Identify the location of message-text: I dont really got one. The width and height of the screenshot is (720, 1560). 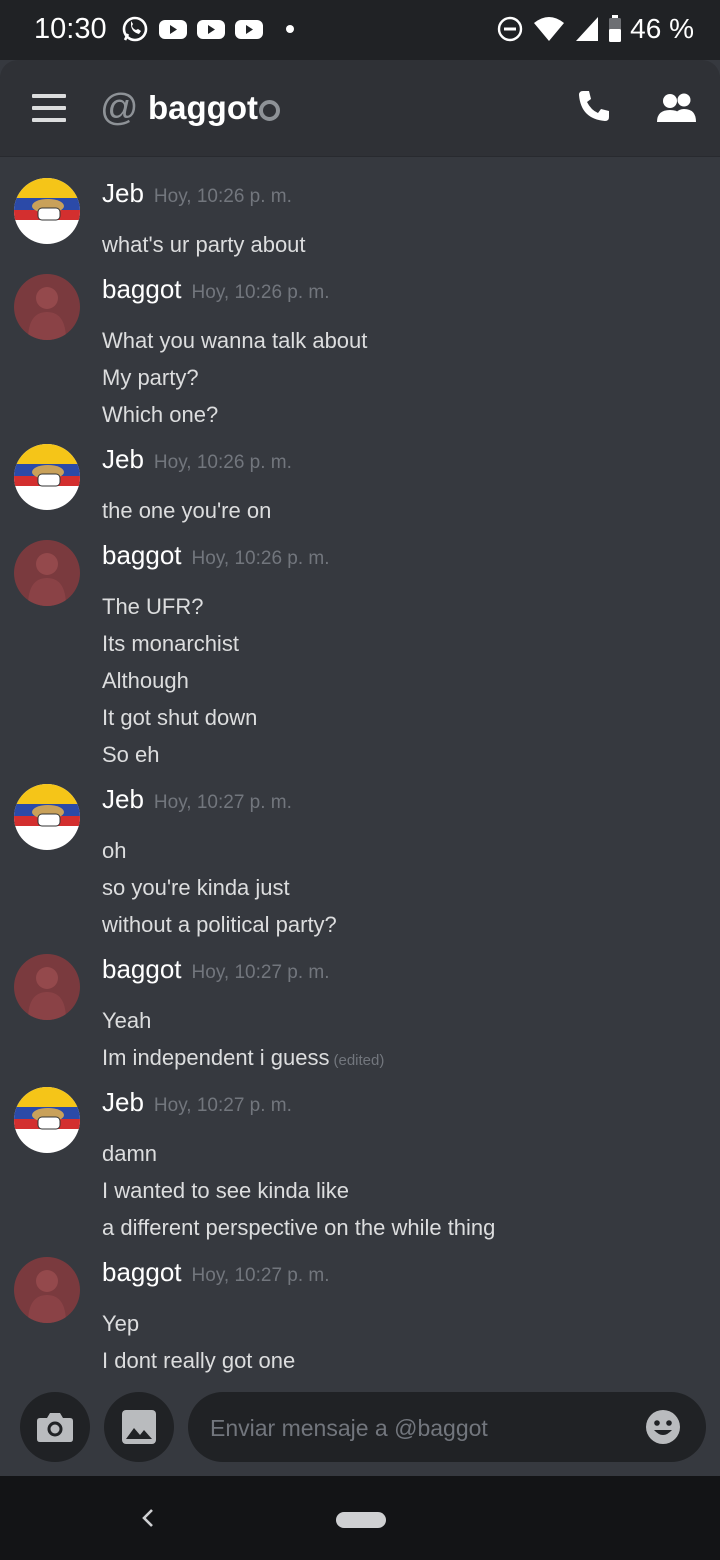
(199, 1360).